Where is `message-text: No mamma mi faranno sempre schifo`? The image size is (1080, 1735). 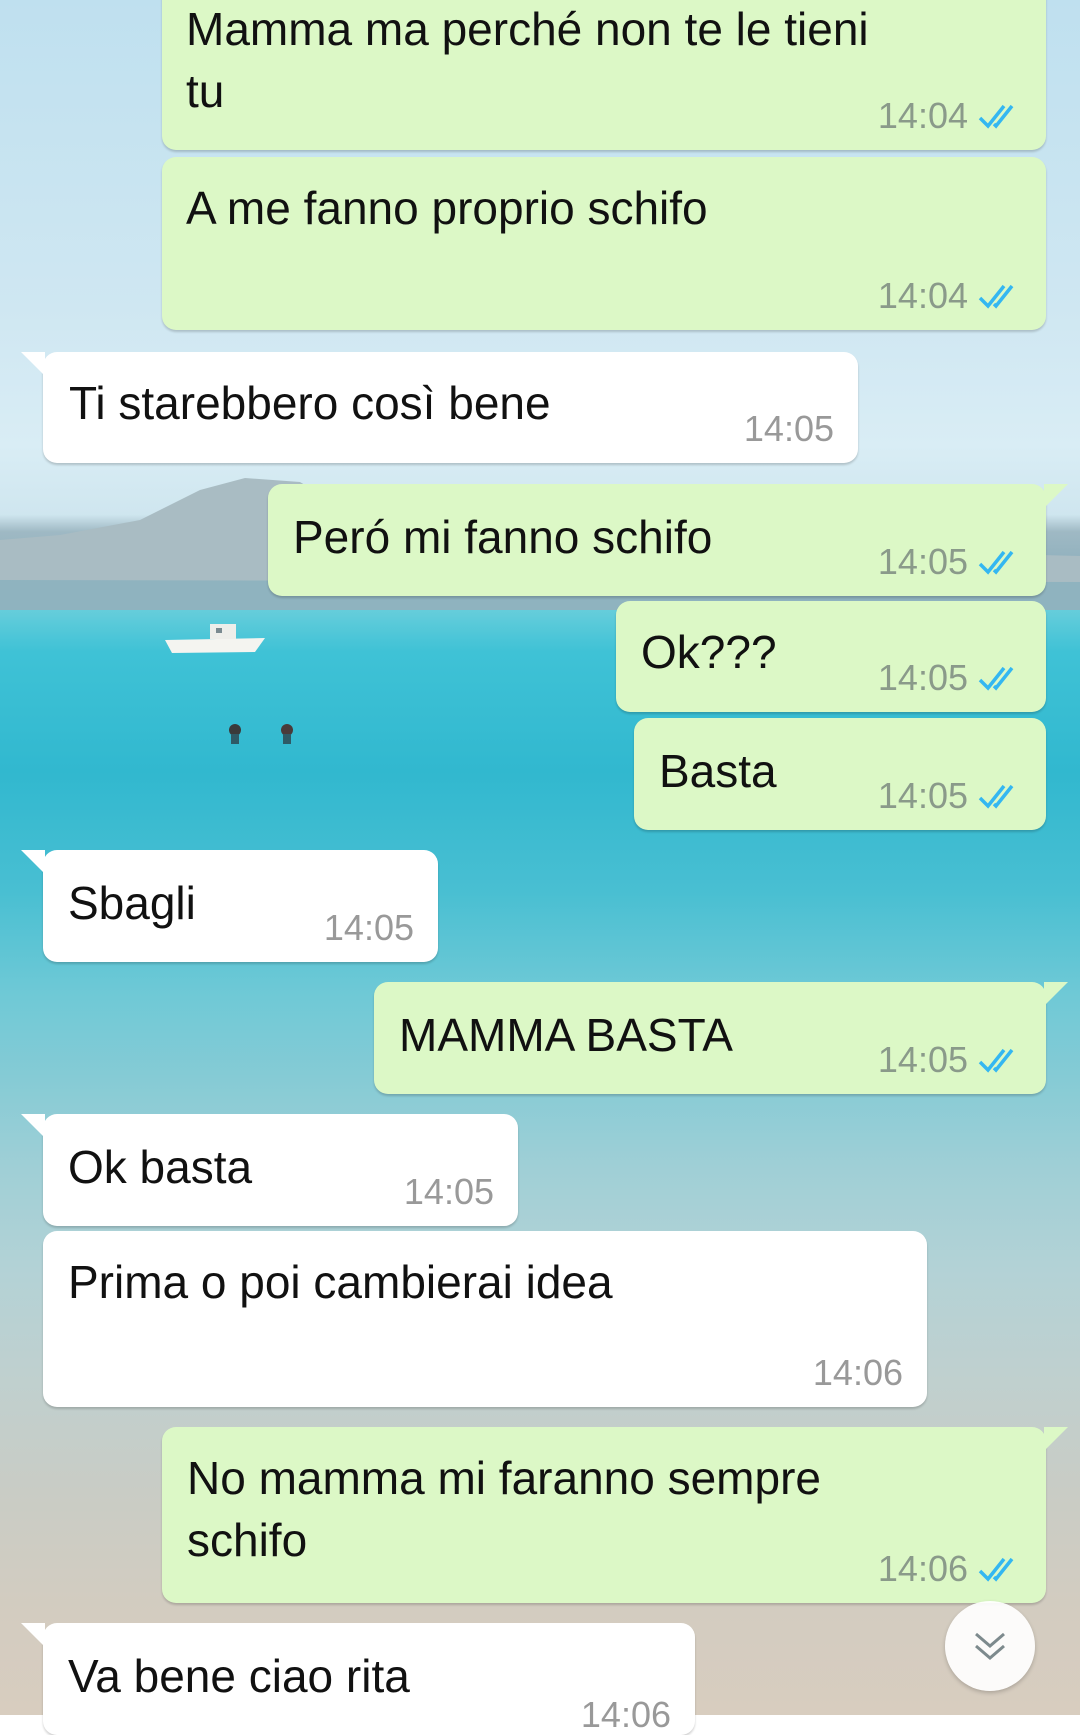 message-text: No mamma mi faranno sempre schifo is located at coordinates (504, 1509).